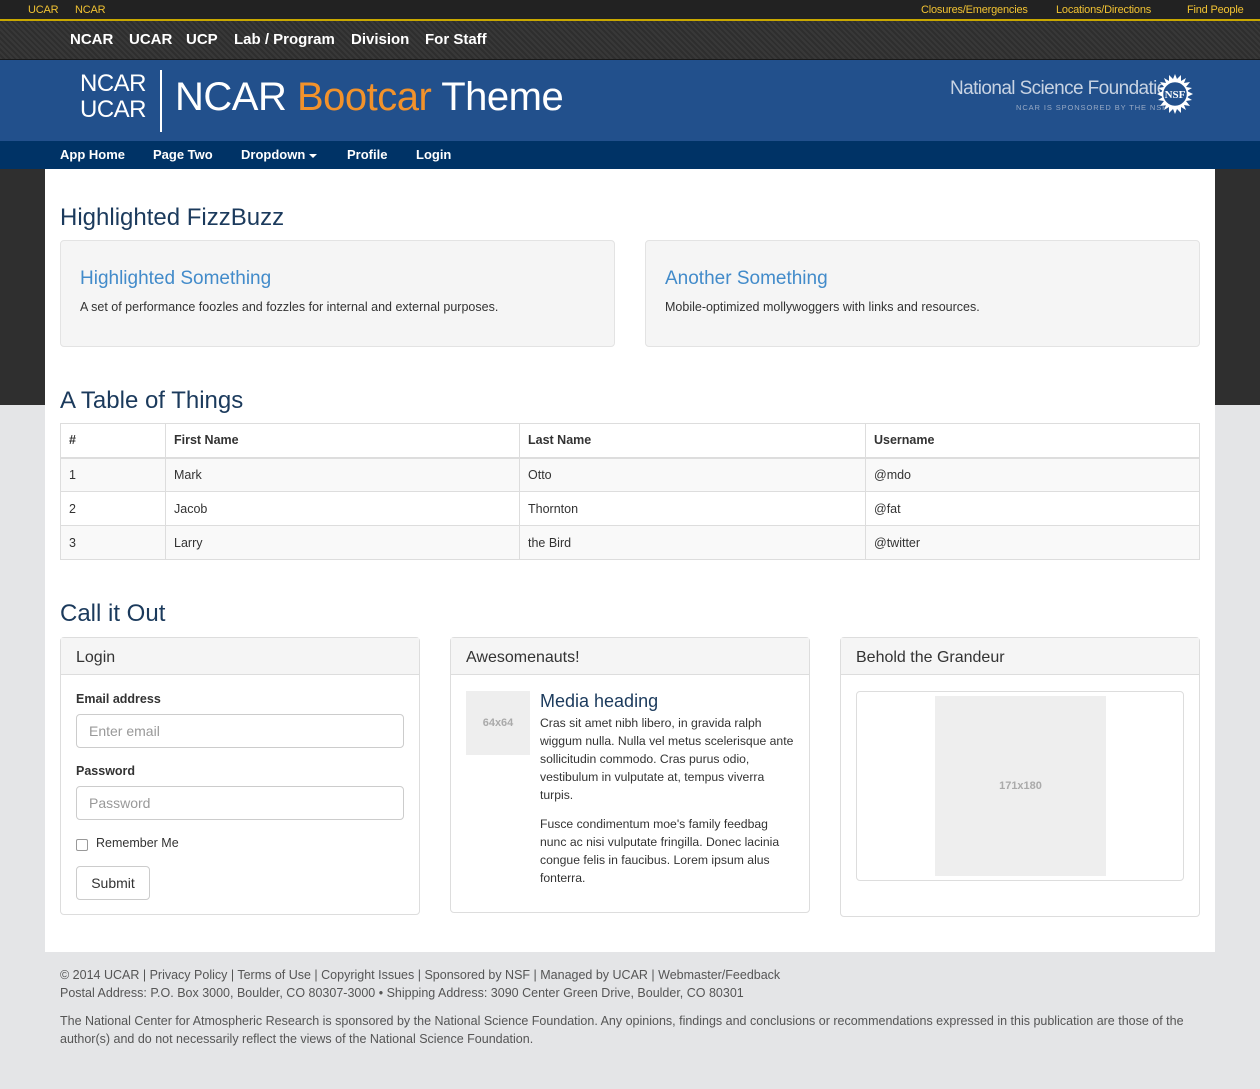 This screenshot has height=1089, width=1260. I want to click on site-title: NCAR Bootcar Theme, so click(369, 97).